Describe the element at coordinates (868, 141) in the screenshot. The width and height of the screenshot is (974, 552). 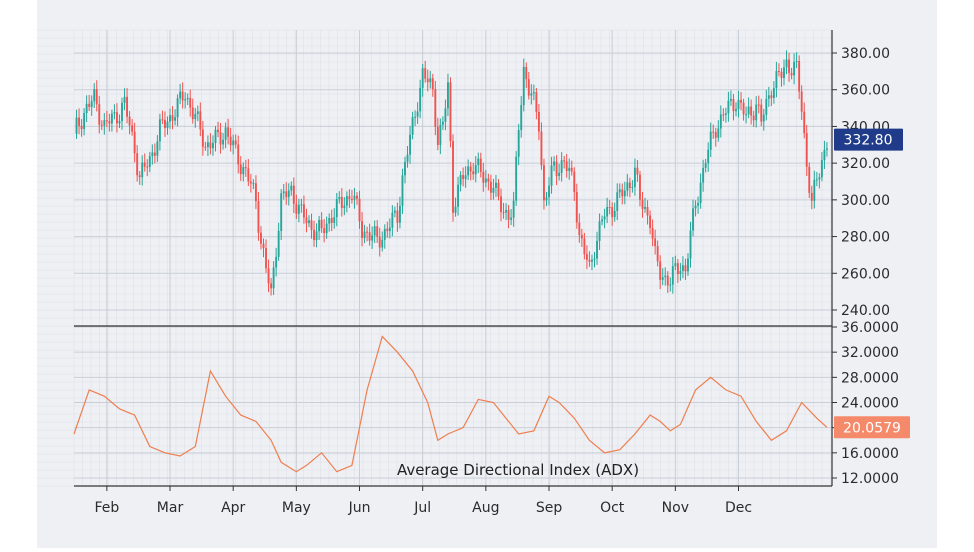
I see `last-price-label: 332.80` at that location.